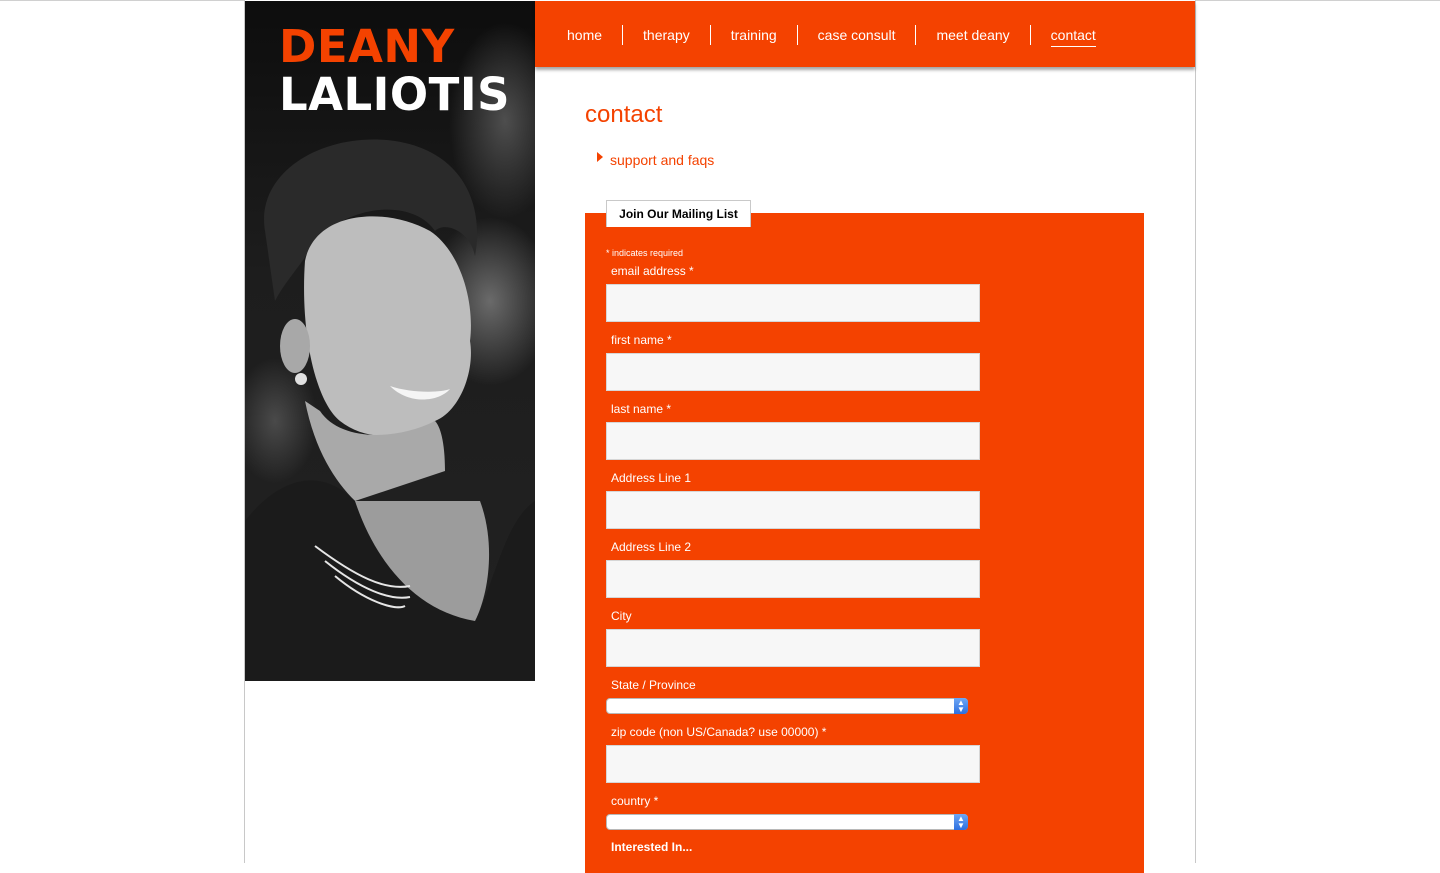 This screenshot has width=1440, height=873. Describe the element at coordinates (395, 94) in the screenshot. I see `brand-last-name: LALIOTIS` at that location.